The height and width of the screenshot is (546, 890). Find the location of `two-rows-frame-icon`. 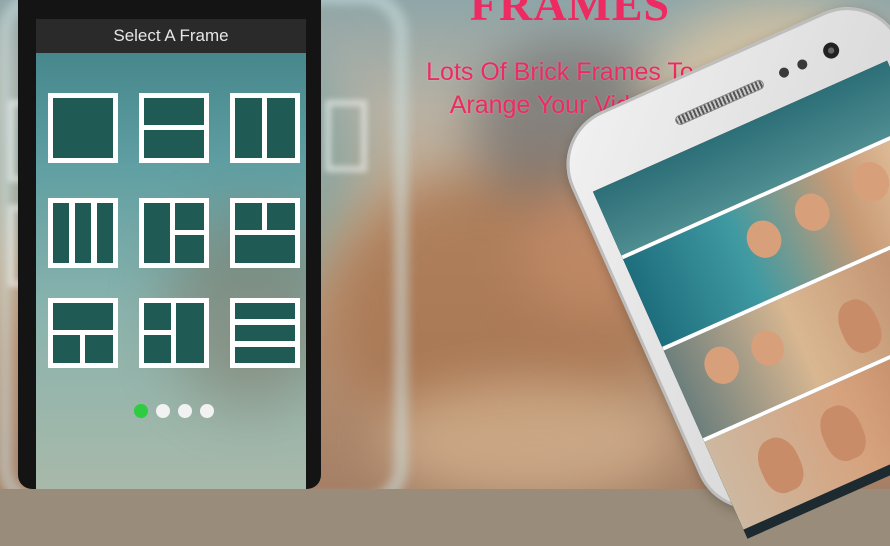

two-rows-frame-icon is located at coordinates (174, 128).